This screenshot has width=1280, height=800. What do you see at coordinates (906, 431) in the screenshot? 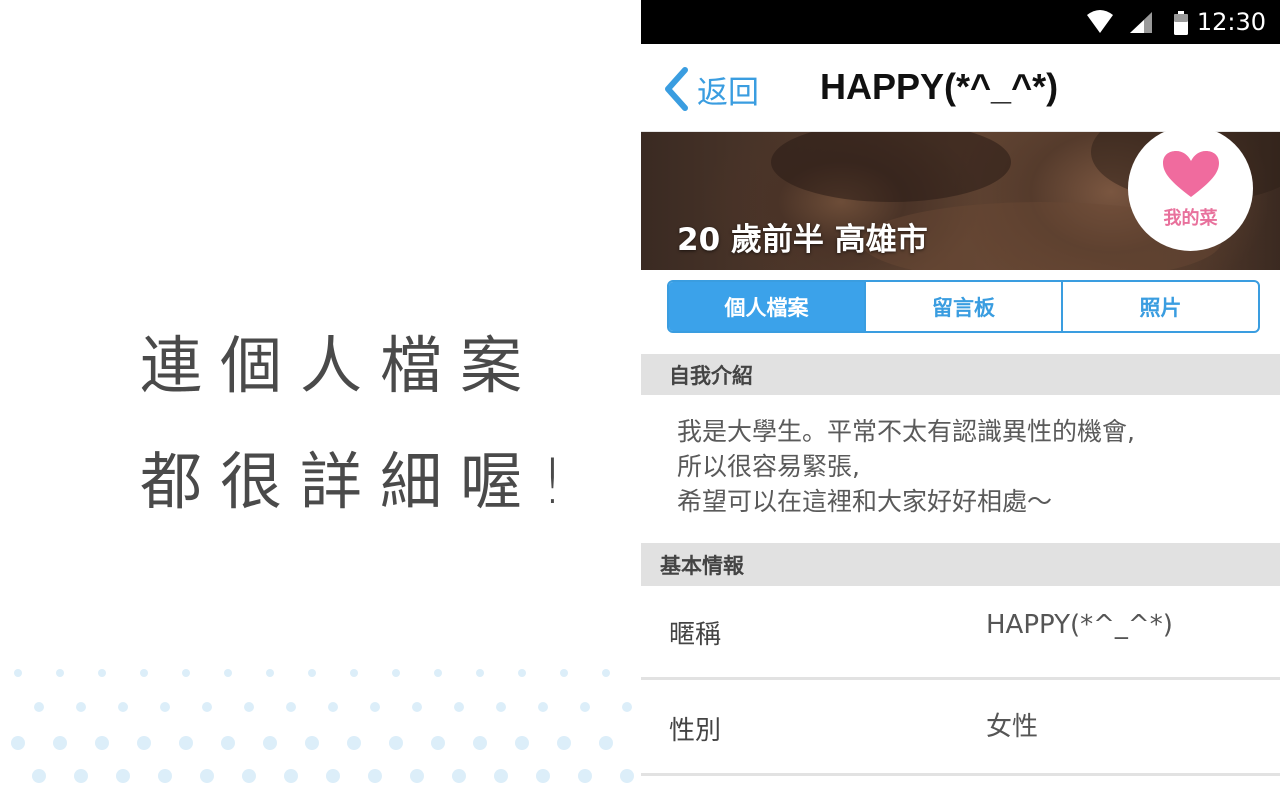
I see `intro-line: 我是大學生。平常不太有認識異性的機會,` at bounding box center [906, 431].